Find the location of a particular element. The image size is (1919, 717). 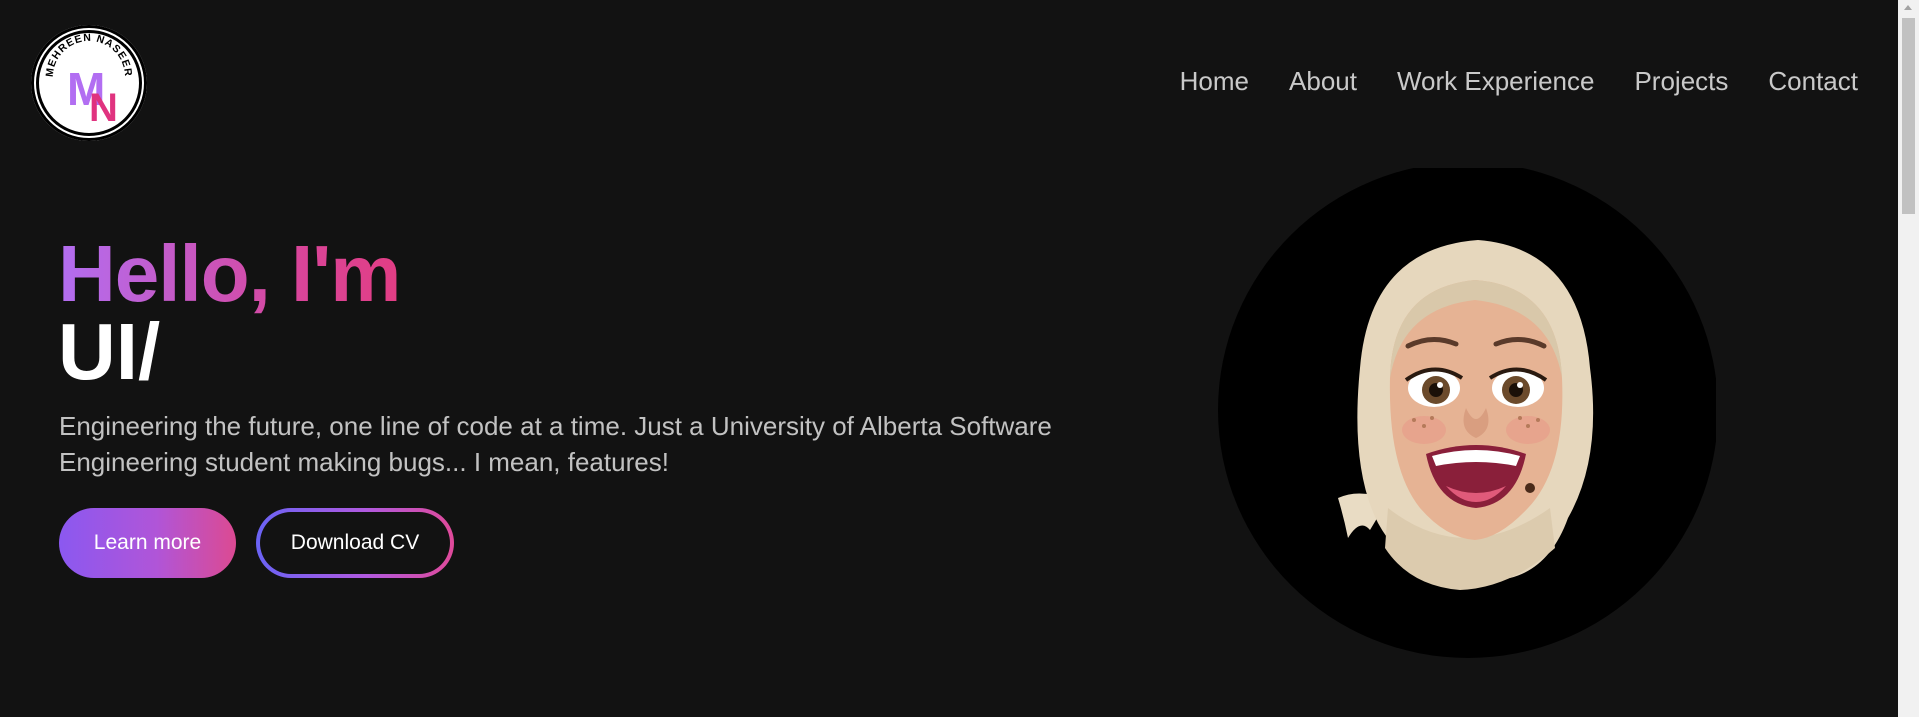

scroll-up-arrow-icon is located at coordinates (1908, 7).